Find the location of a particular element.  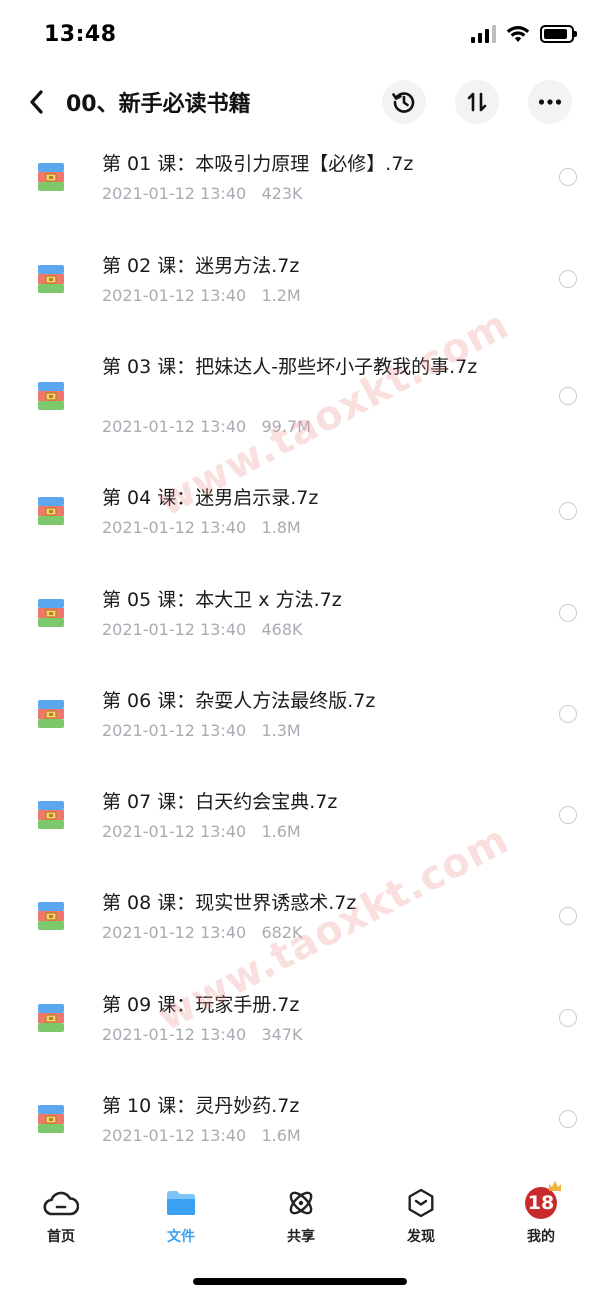

tab-mine: 18 我的 is located at coordinates (541, 1216).